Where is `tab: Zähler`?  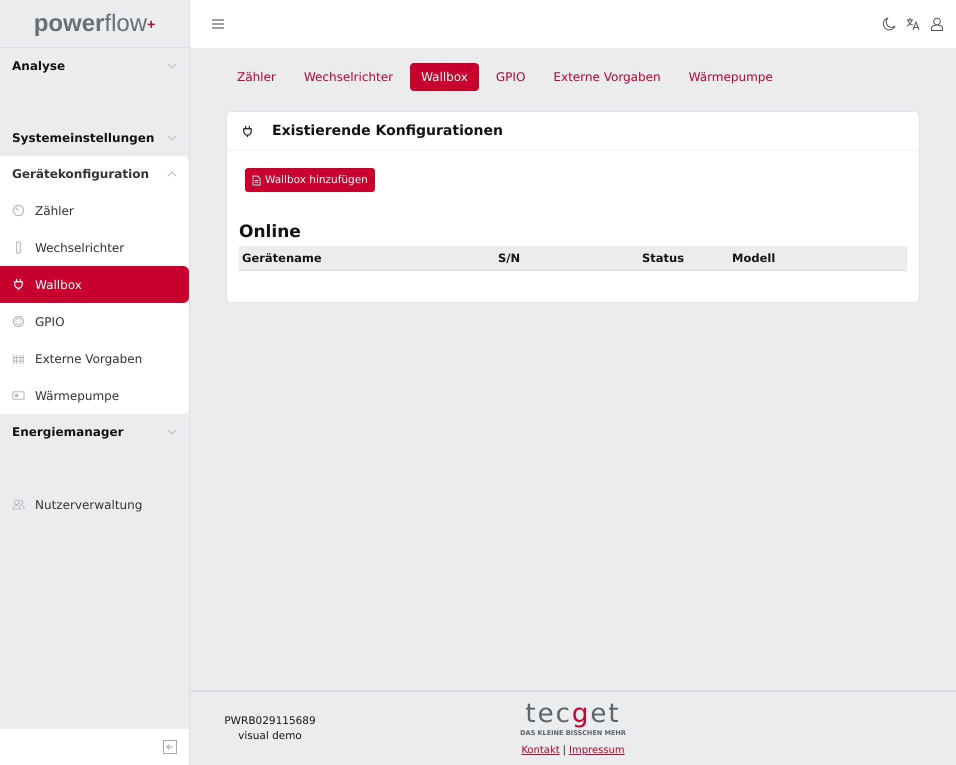 tab: Zähler is located at coordinates (256, 77).